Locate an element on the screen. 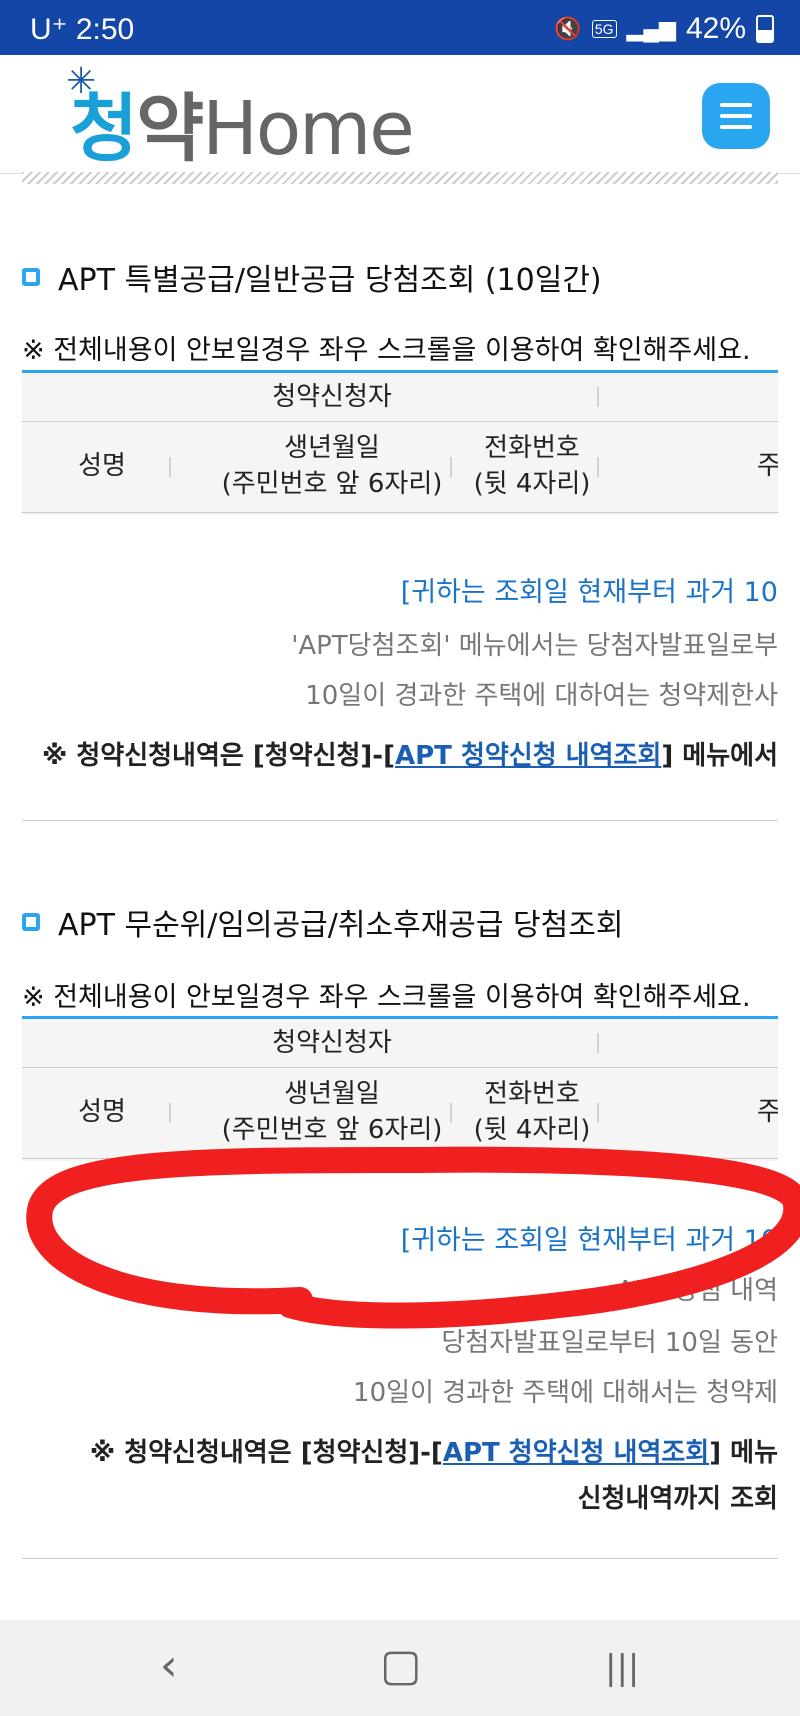  logo-star-icon: ✳ is located at coordinates (81, 81).